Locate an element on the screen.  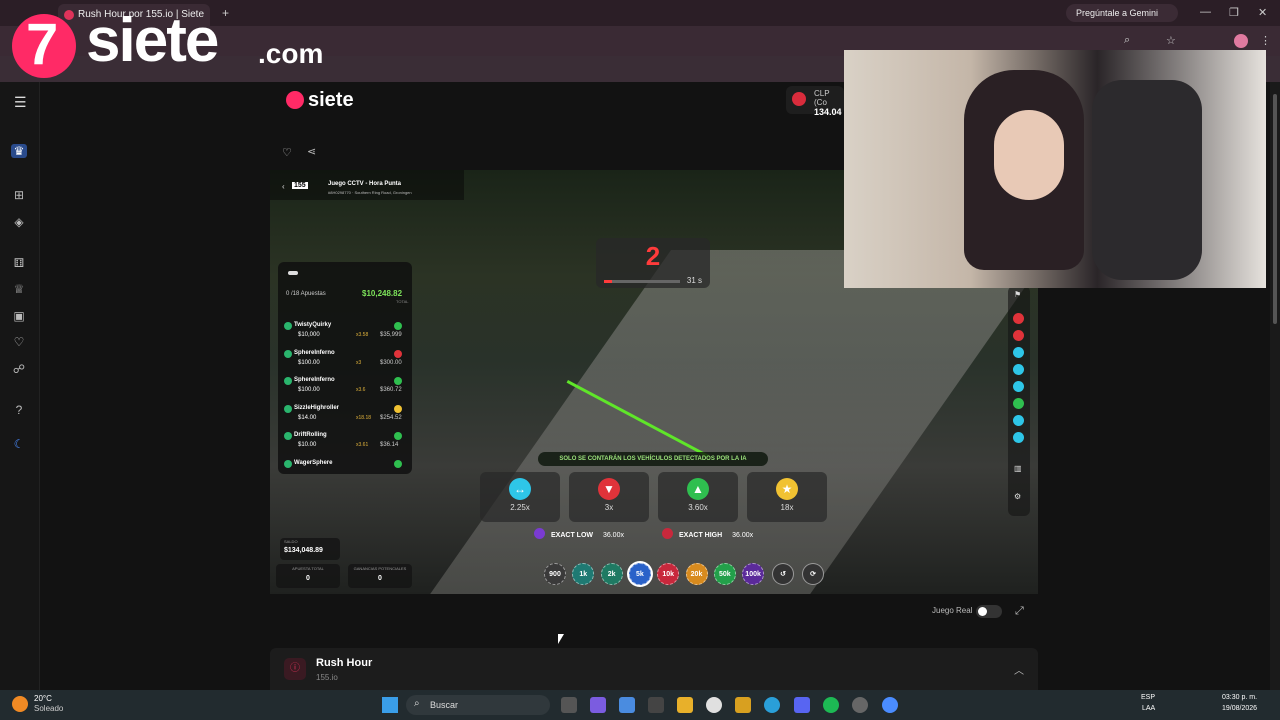
exact-low-button: EXACT LOW 36.00x is located at coordinates (579, 536).